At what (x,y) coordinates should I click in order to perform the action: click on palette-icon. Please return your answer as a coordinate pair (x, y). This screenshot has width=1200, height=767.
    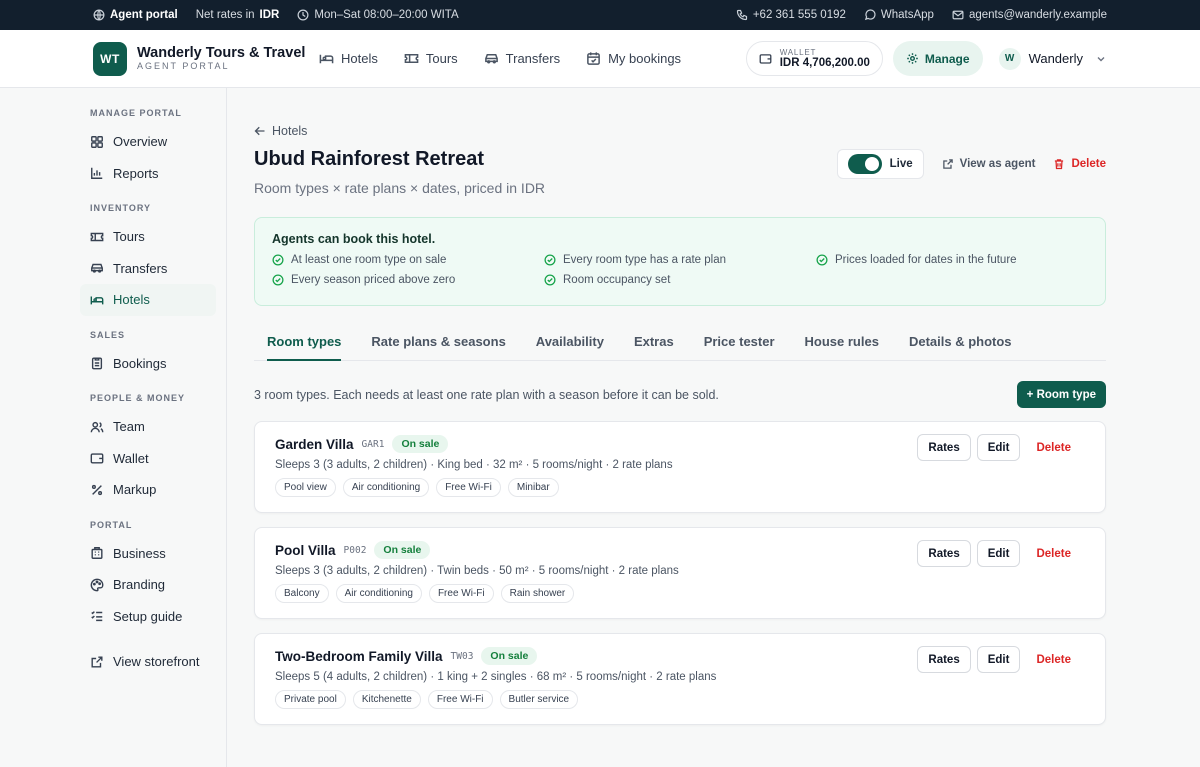
    Looking at the image, I should click on (97, 585).